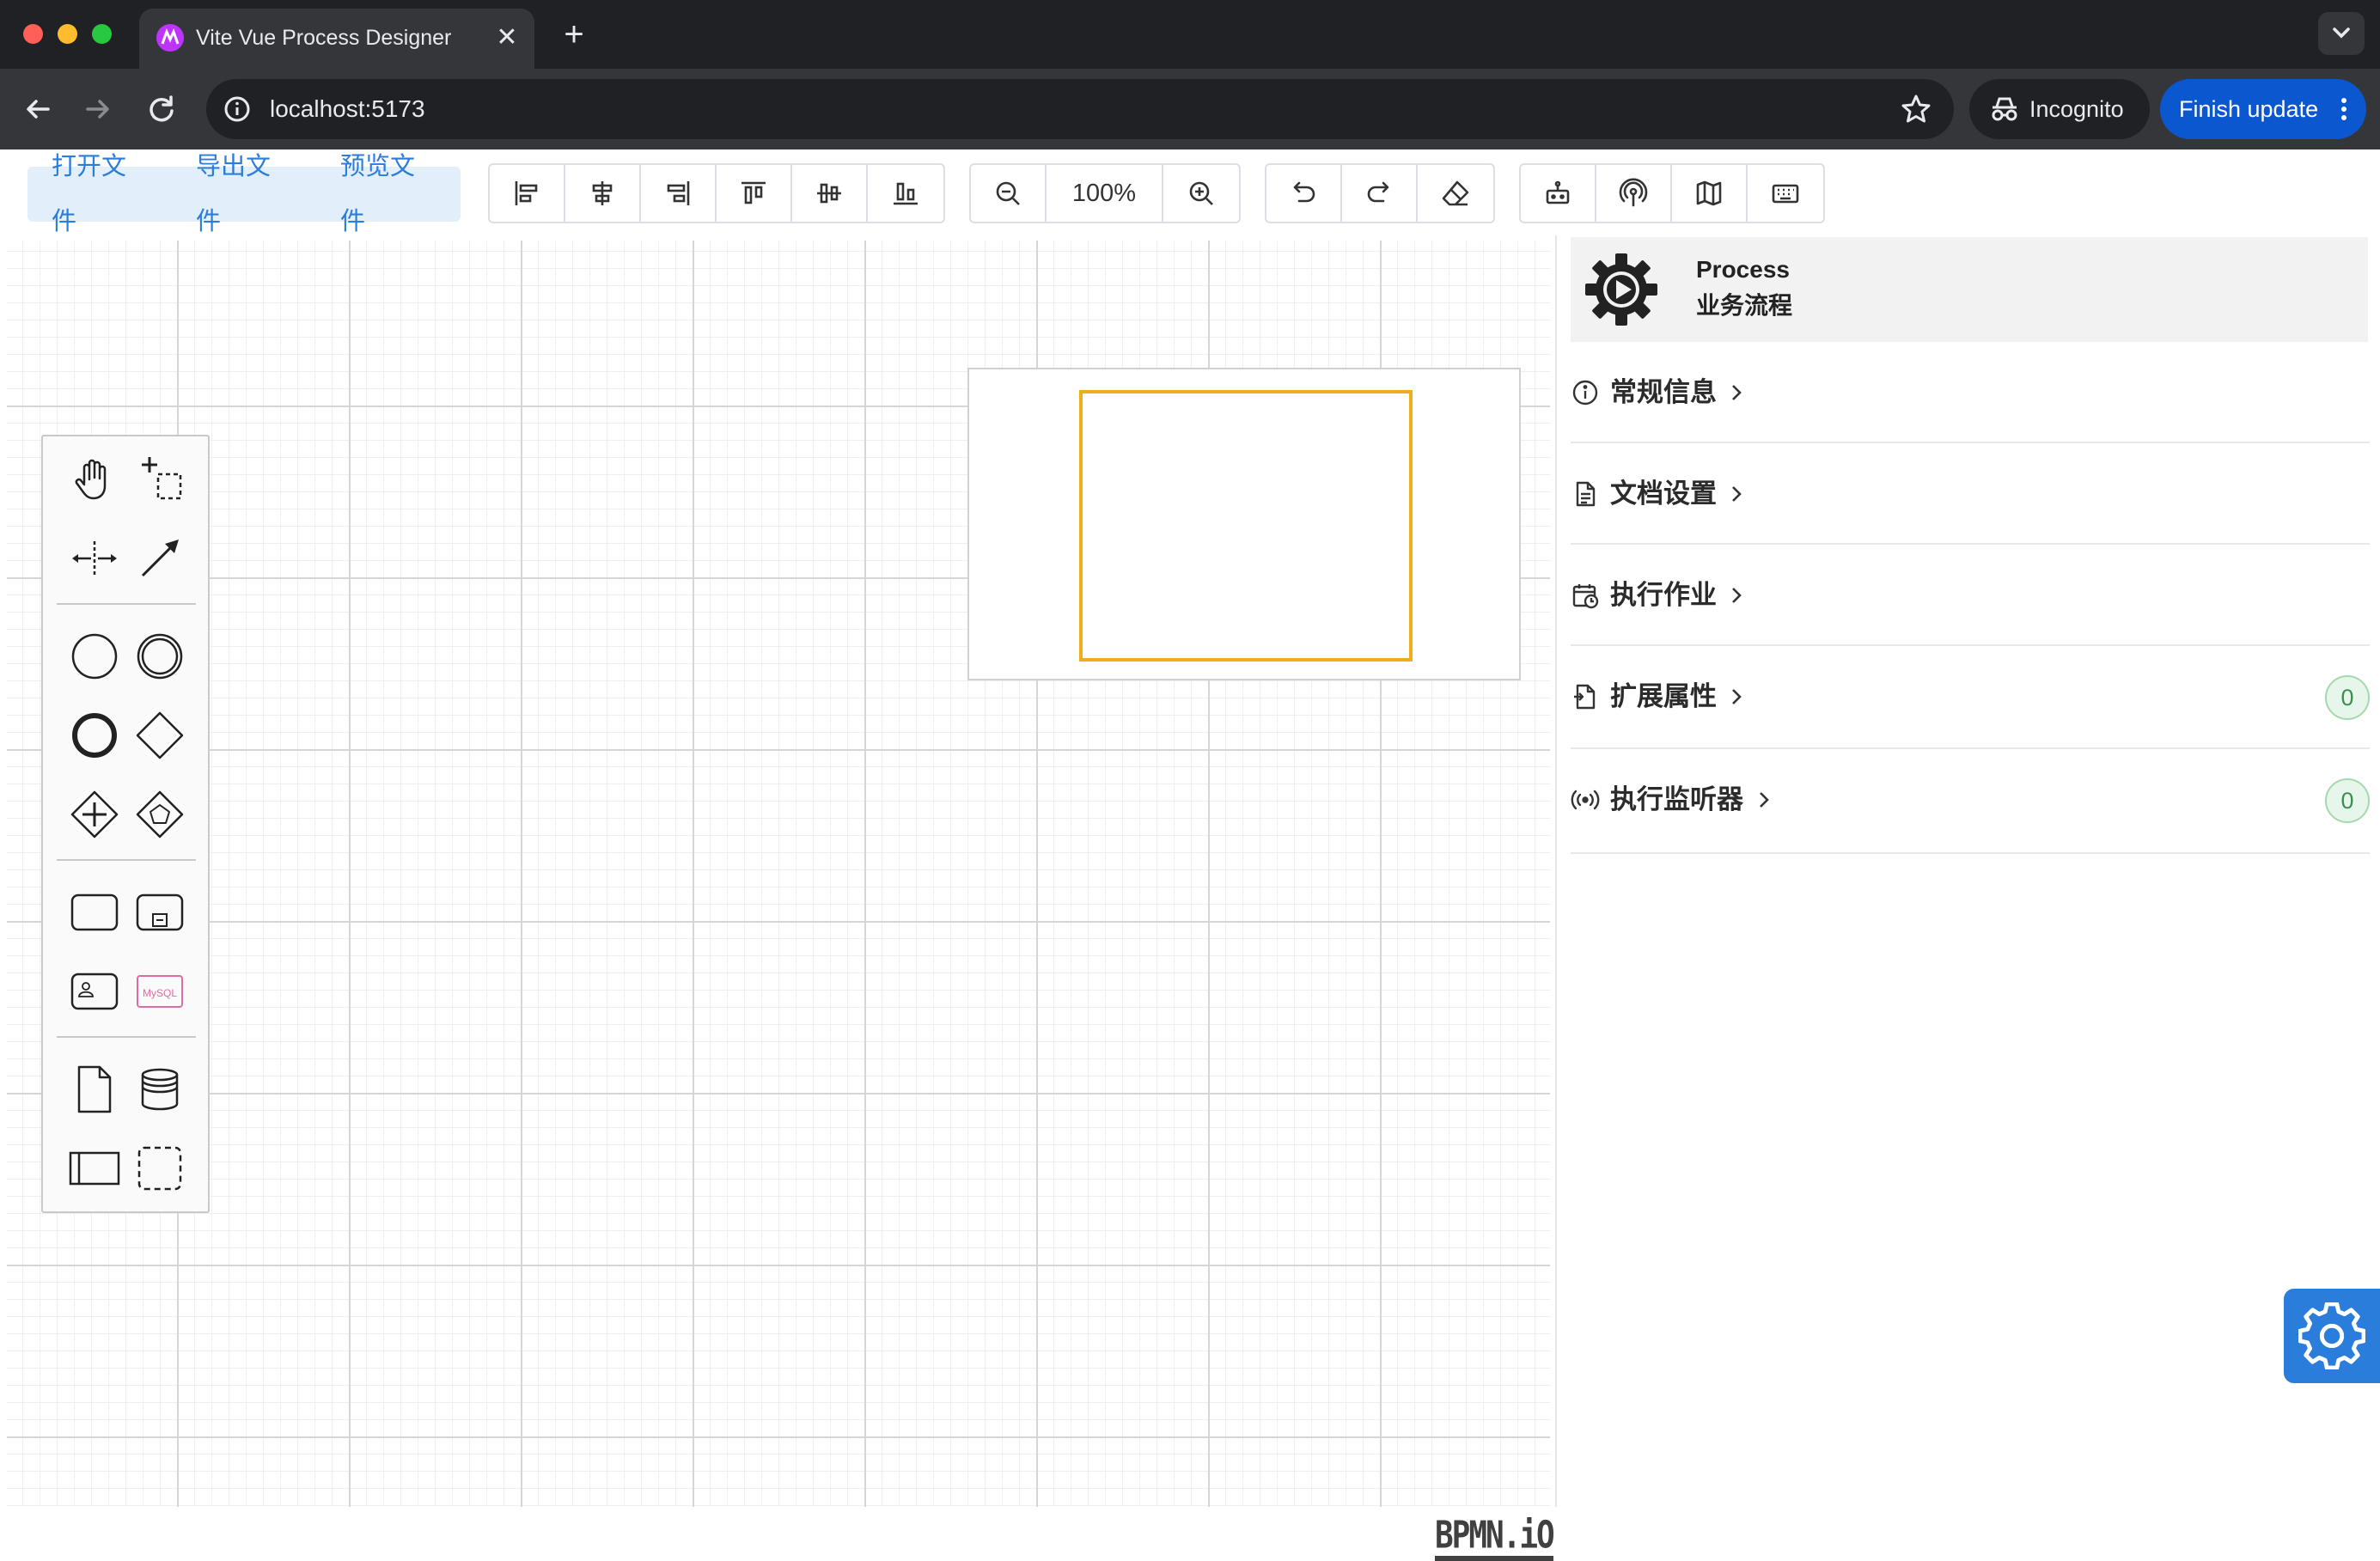  Describe the element at coordinates (1969, 289) in the screenshot. I see `panel-header: Process 业务流程` at that location.